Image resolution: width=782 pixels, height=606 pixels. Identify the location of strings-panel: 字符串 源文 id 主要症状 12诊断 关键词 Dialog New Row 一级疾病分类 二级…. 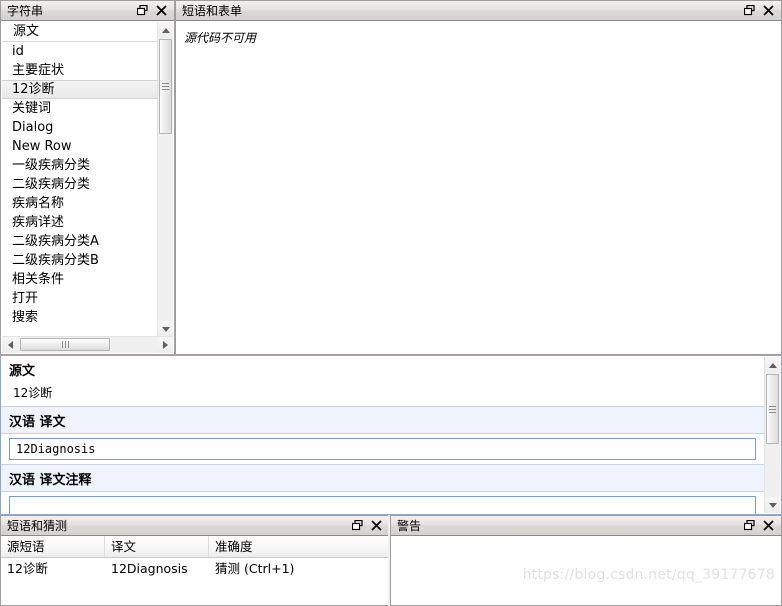
(87, 177).